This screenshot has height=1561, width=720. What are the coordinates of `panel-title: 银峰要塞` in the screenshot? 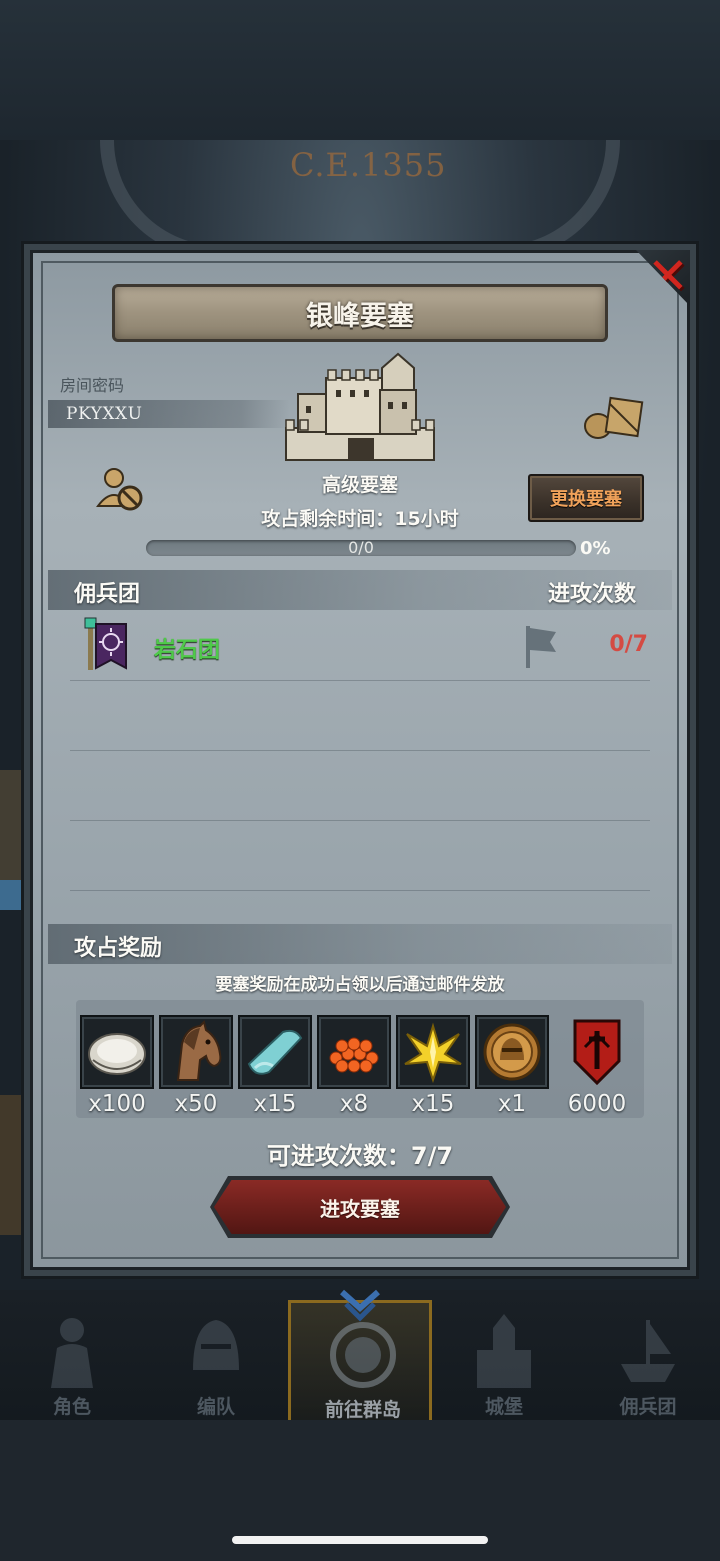 It's located at (360, 316).